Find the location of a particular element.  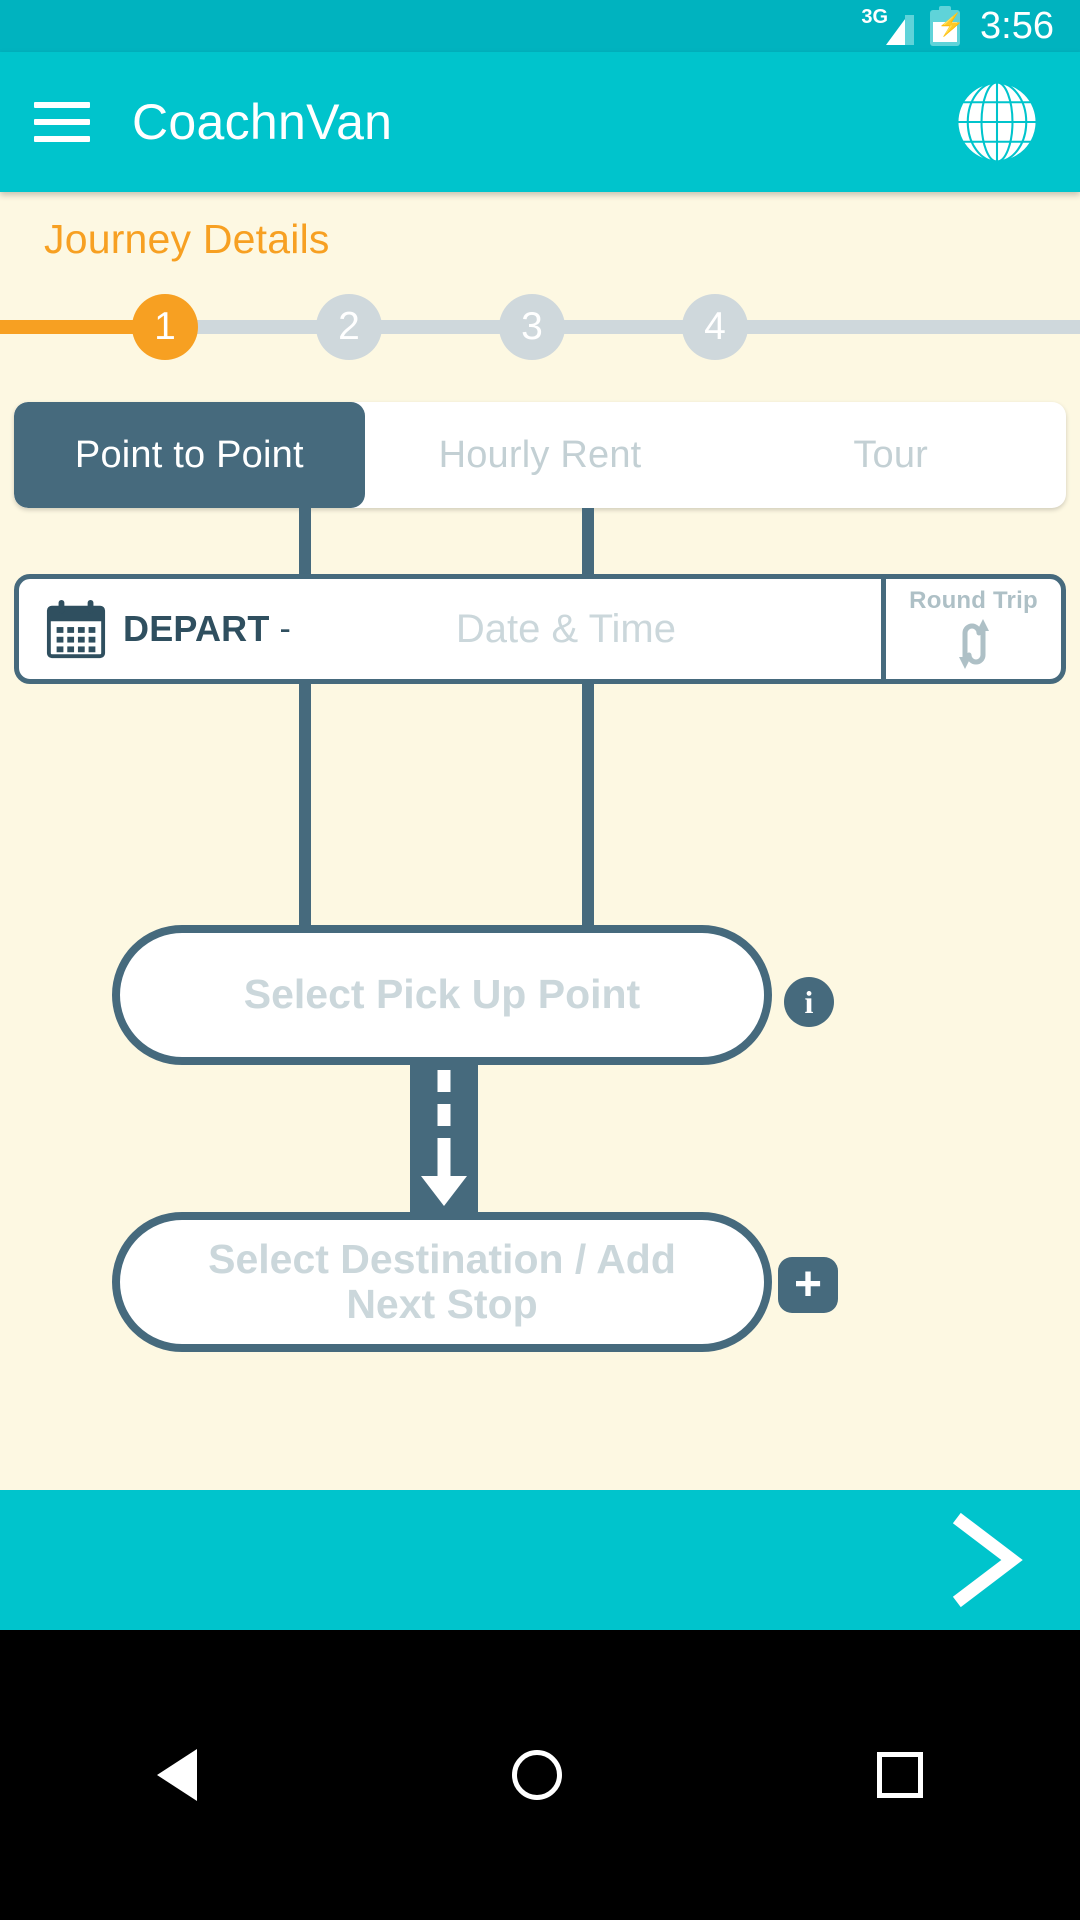

step-1: 1 is located at coordinates (165, 327).